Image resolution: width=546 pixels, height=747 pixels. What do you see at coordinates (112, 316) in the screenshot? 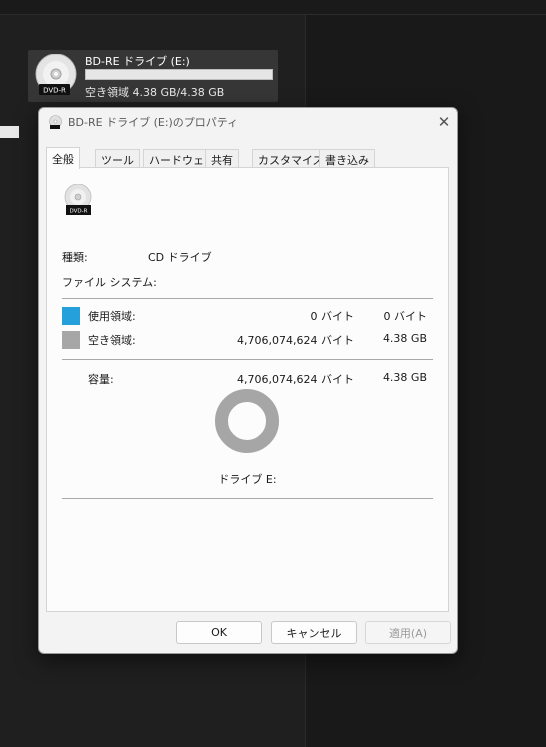
I see `used-space-label: 使用領域:` at bounding box center [112, 316].